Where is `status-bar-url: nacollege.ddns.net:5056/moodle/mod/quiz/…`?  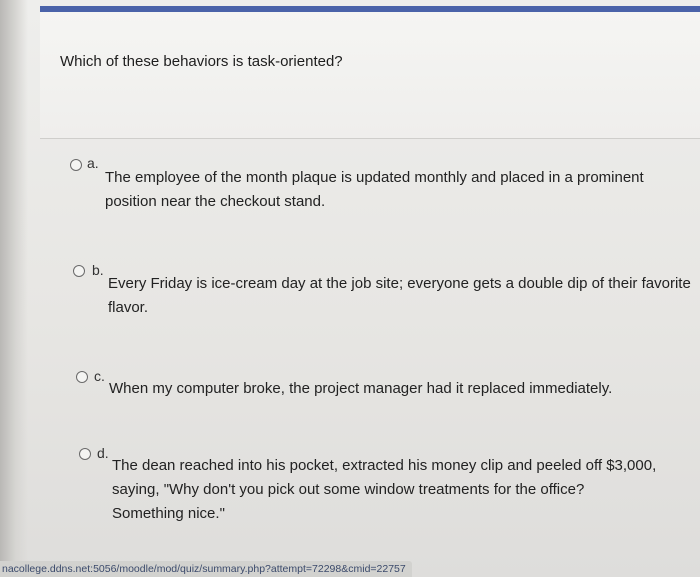
status-bar-url: nacollege.ddns.net:5056/moodle/mod/quiz/… is located at coordinates (206, 569).